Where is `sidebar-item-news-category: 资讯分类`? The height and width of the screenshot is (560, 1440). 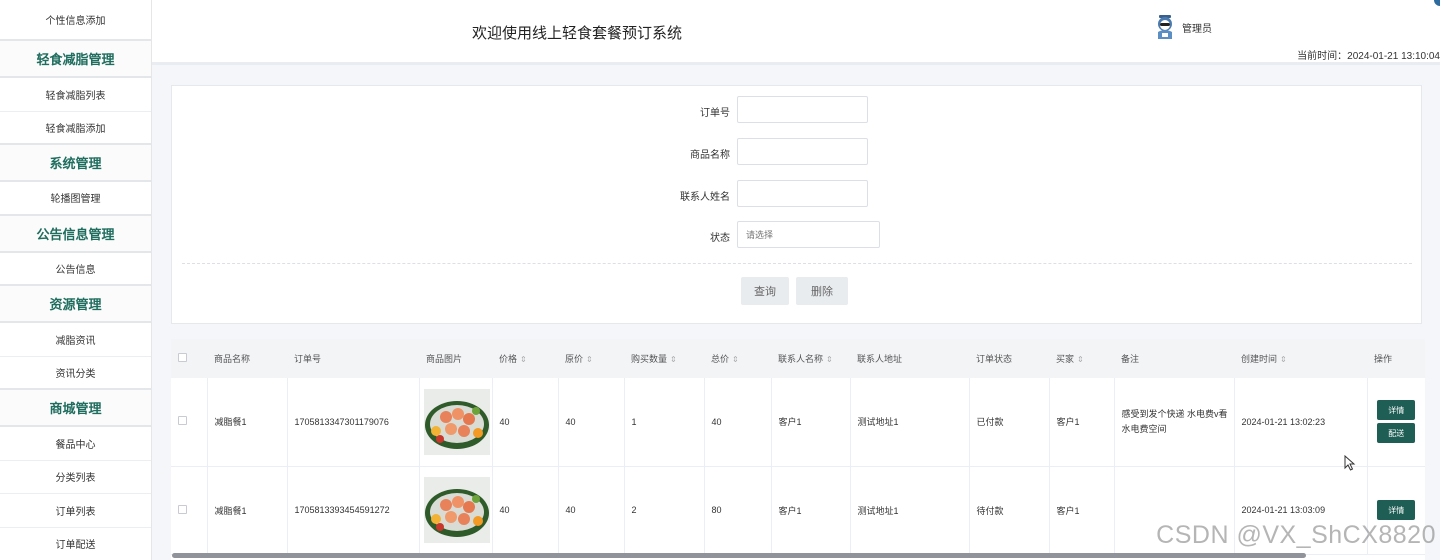 sidebar-item-news-category: 资讯分类 is located at coordinates (75, 373).